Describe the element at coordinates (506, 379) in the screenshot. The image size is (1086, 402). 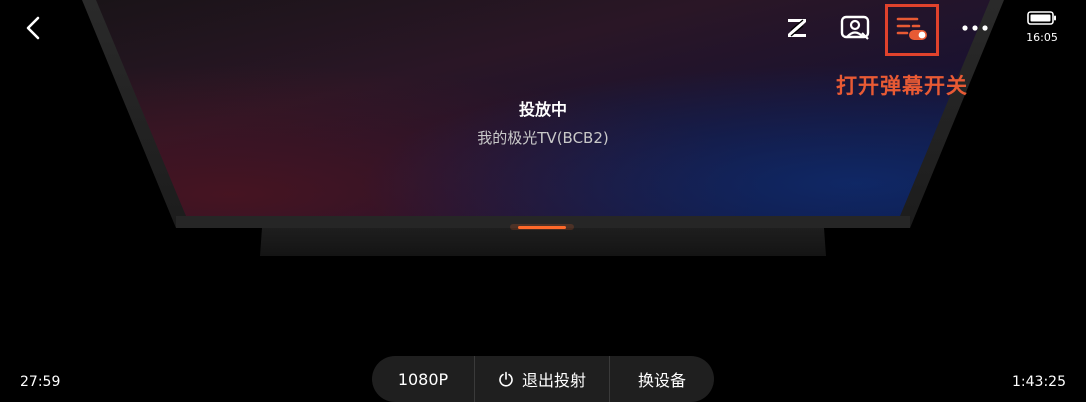
I see `power-icon` at that location.